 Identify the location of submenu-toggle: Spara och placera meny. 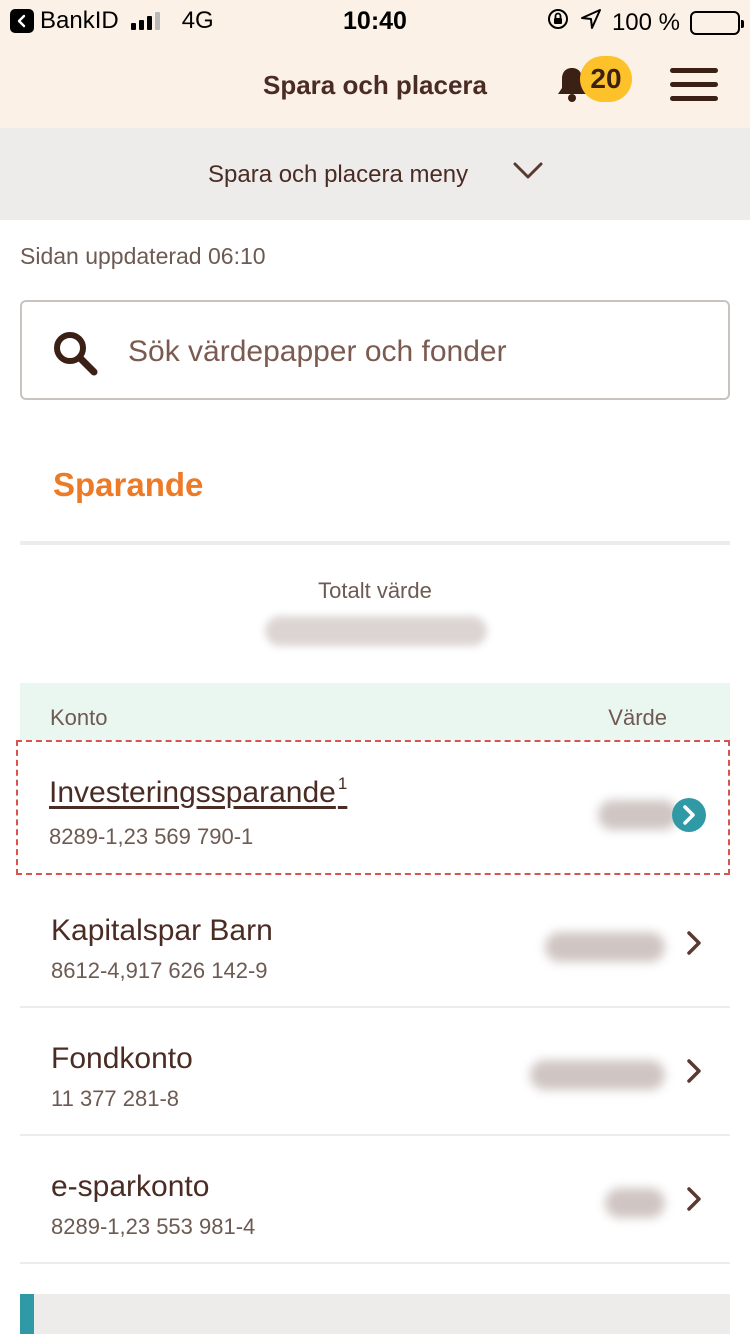
(375, 174).